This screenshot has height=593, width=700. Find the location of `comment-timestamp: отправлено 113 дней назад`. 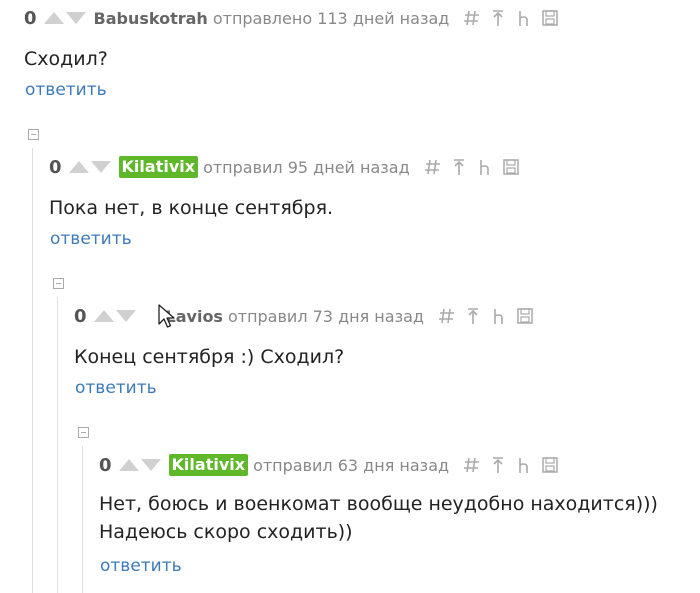

comment-timestamp: отправлено 113 дней назад is located at coordinates (331, 18).